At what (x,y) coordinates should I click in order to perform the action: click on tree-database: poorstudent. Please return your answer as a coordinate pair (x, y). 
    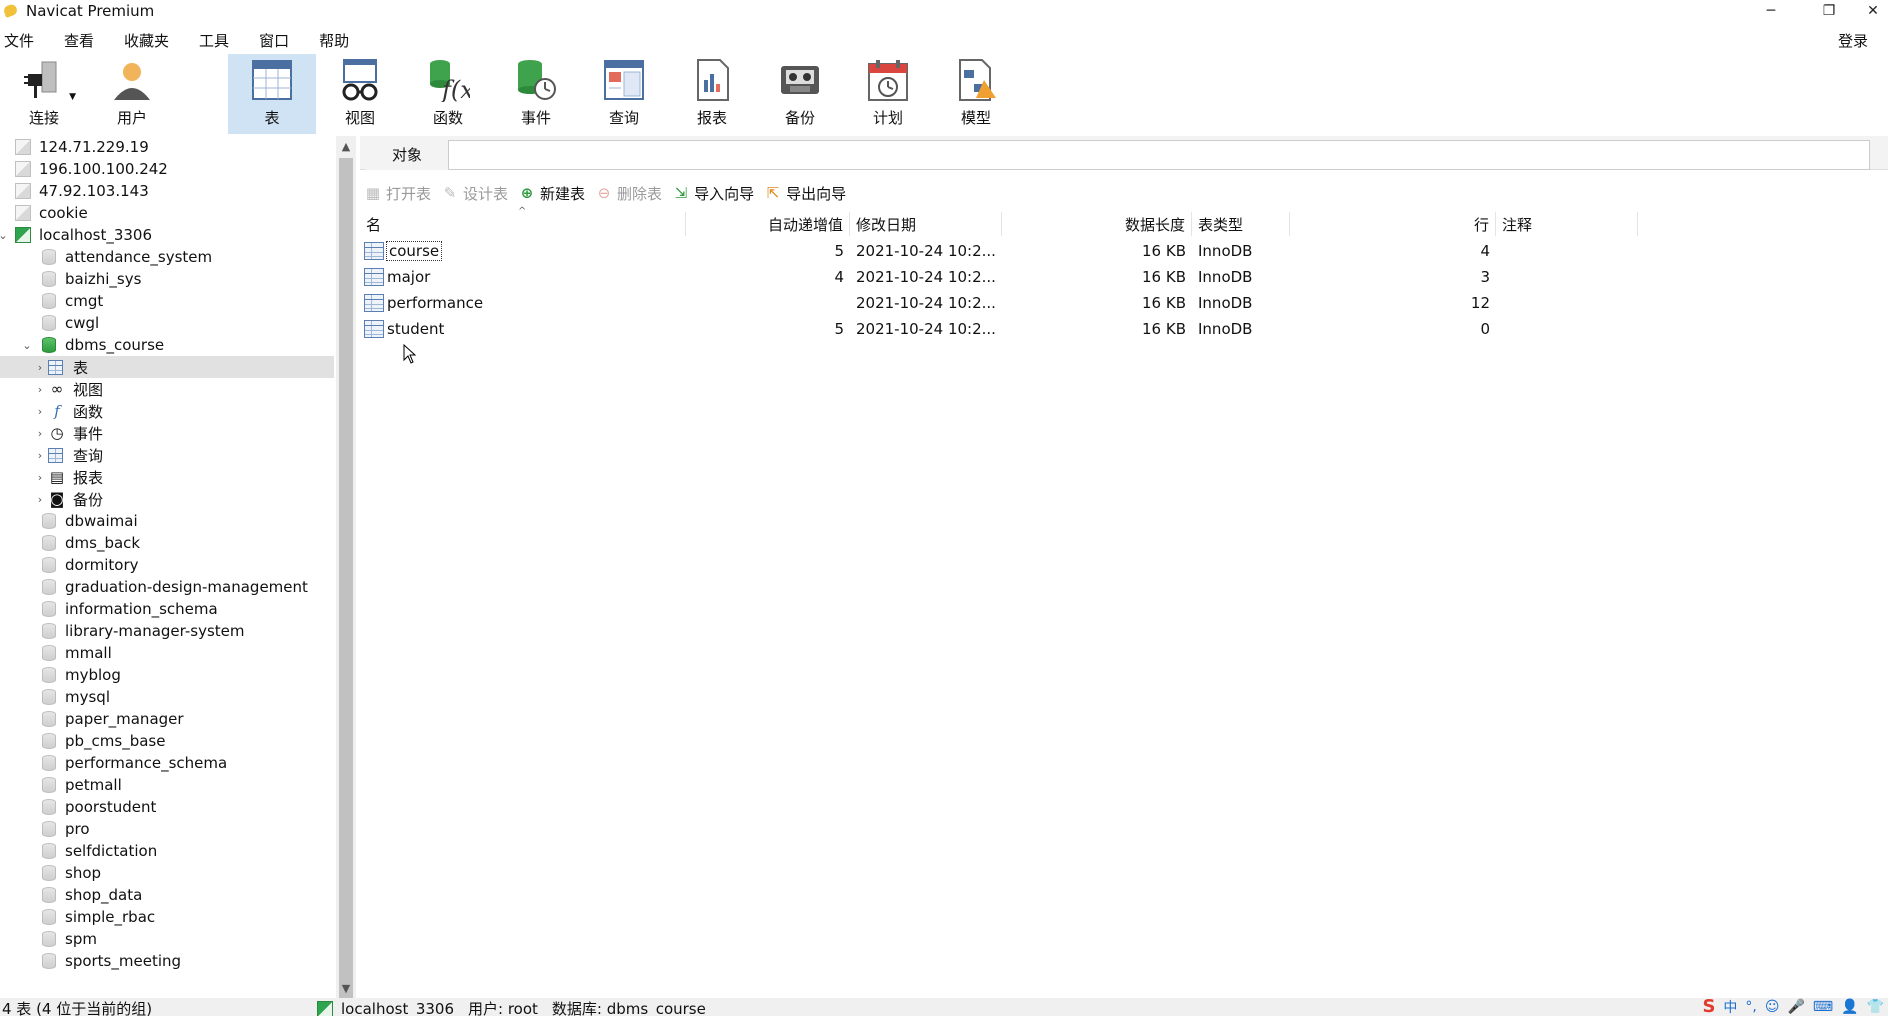
    Looking at the image, I should click on (167, 807).